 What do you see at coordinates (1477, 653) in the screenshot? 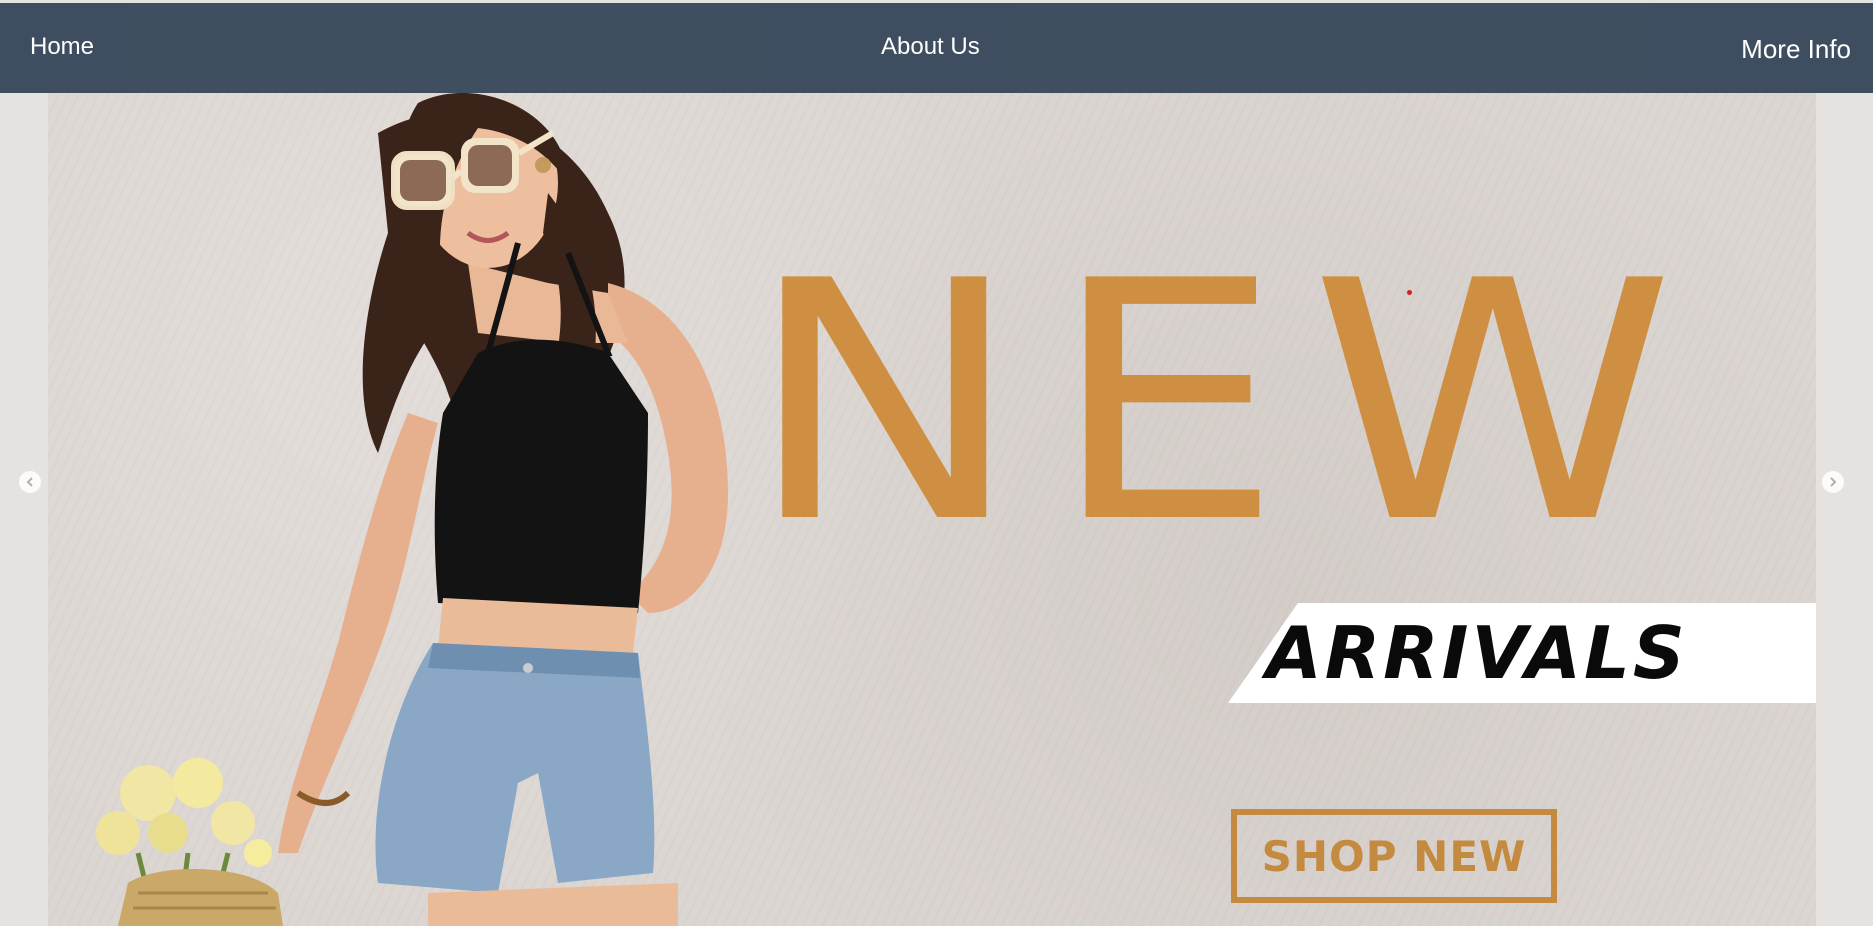
I see `headline-arrivals: ARRIVALS` at bounding box center [1477, 653].